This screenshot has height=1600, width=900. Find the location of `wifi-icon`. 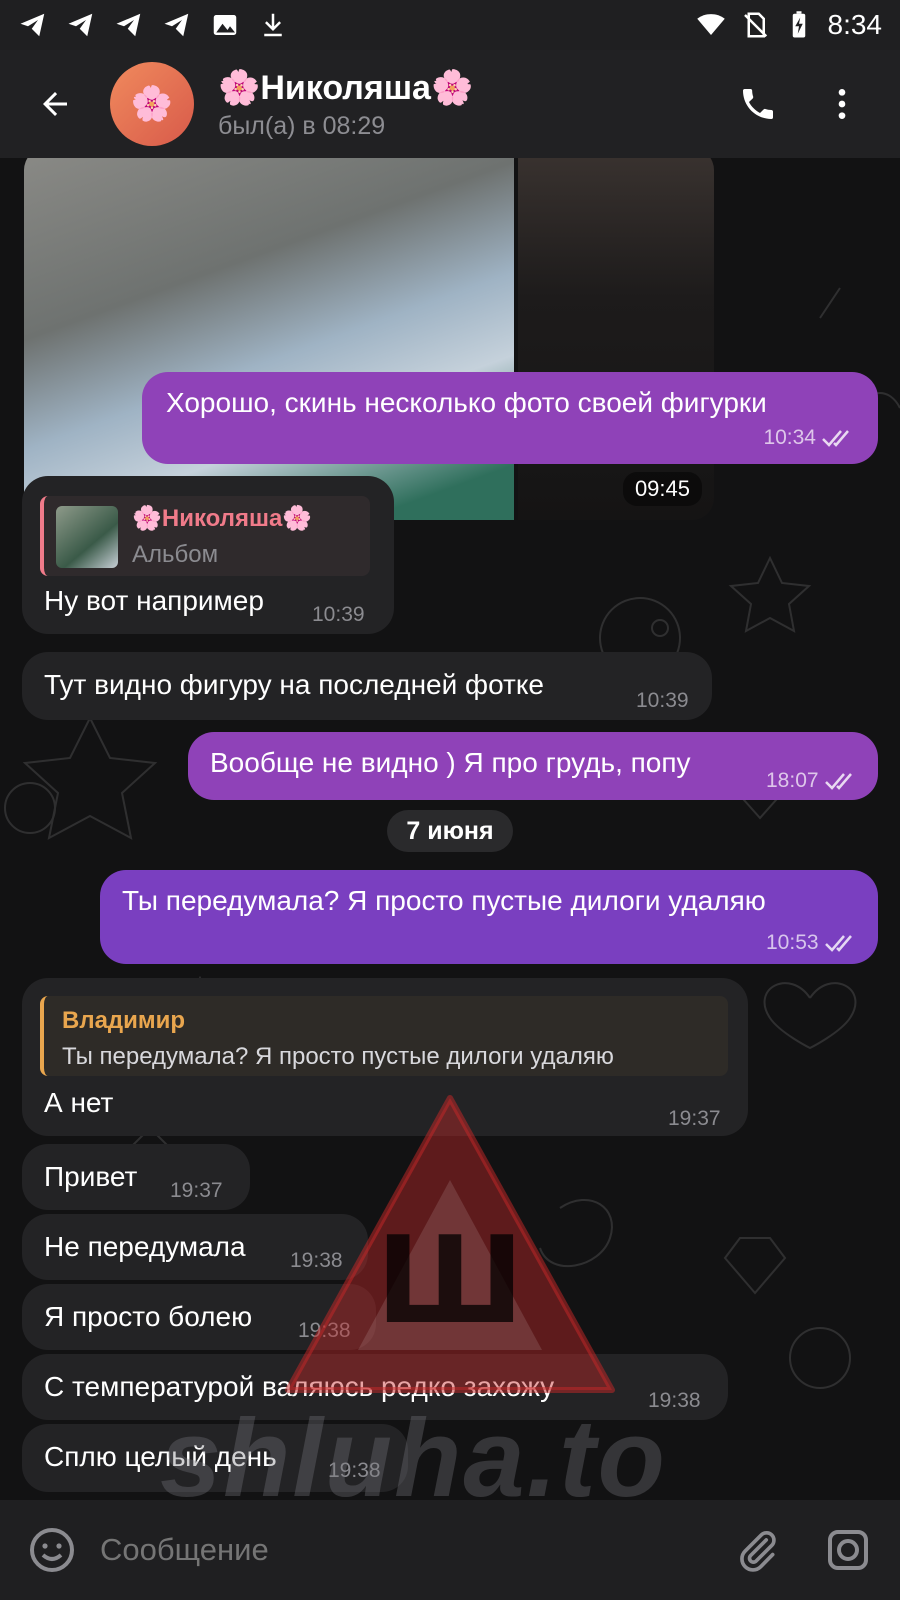

wifi-icon is located at coordinates (710, 24).